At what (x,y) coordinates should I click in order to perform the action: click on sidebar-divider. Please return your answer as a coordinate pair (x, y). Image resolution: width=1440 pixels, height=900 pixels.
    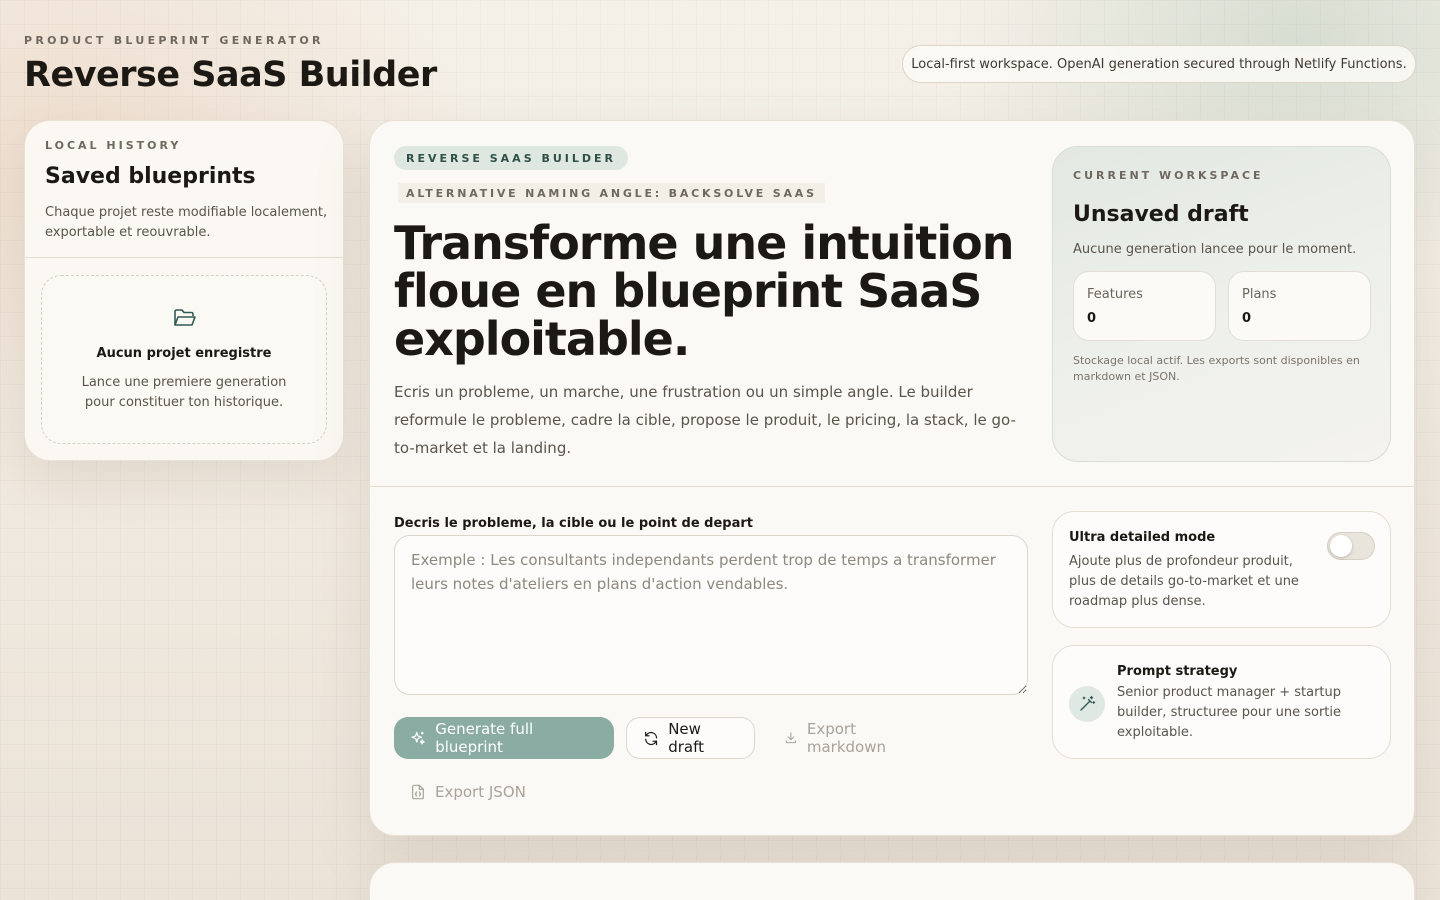
    Looking at the image, I should click on (184, 257).